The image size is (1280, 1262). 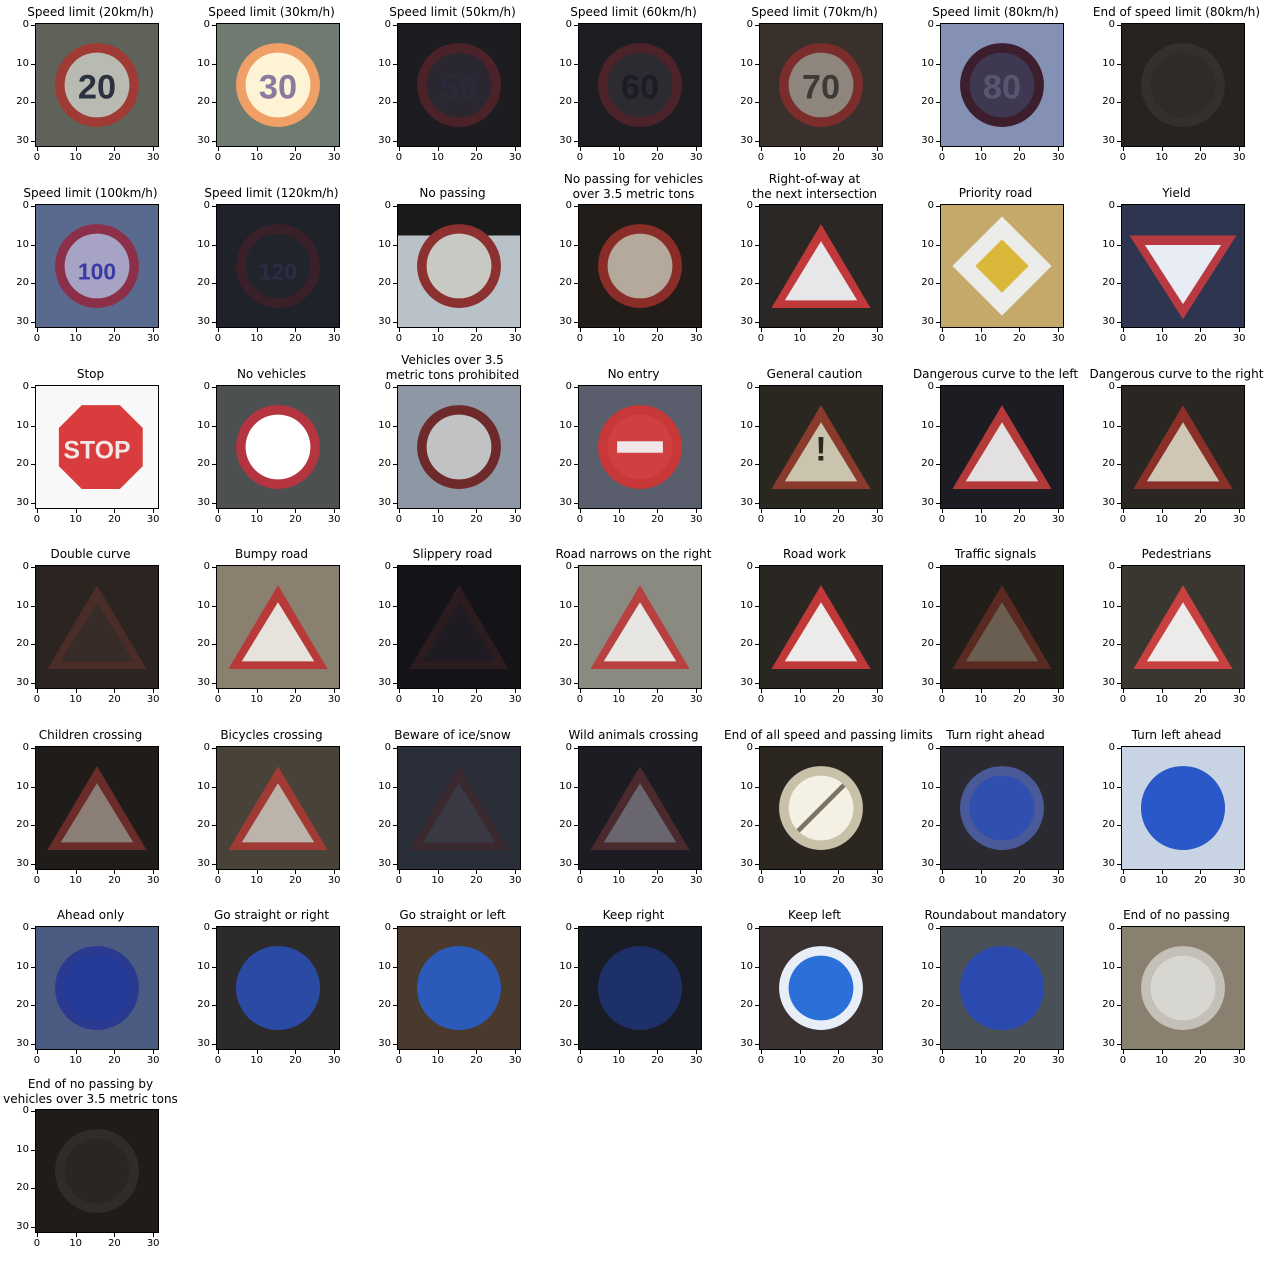 What do you see at coordinates (90, 12) in the screenshot?
I see `panel-title: Speed limit (20km/h)` at bounding box center [90, 12].